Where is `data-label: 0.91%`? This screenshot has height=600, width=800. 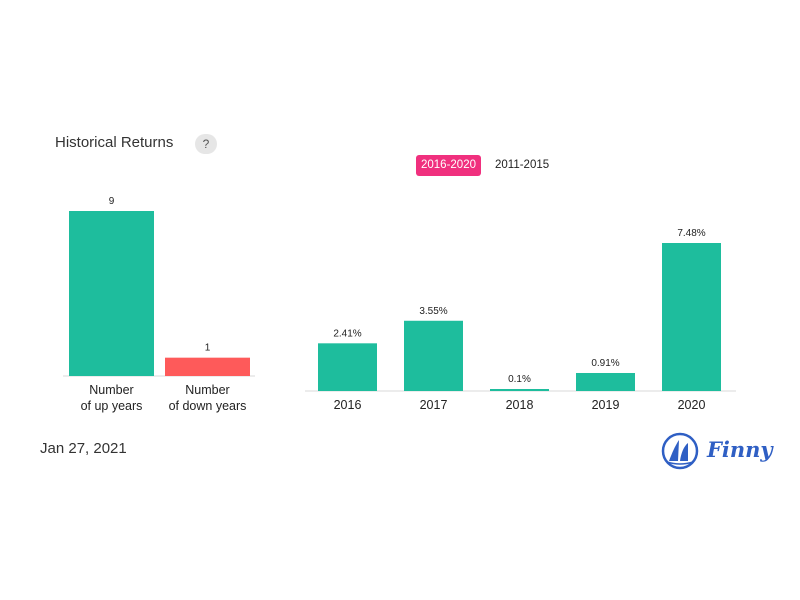 data-label: 0.91% is located at coordinates (605, 363).